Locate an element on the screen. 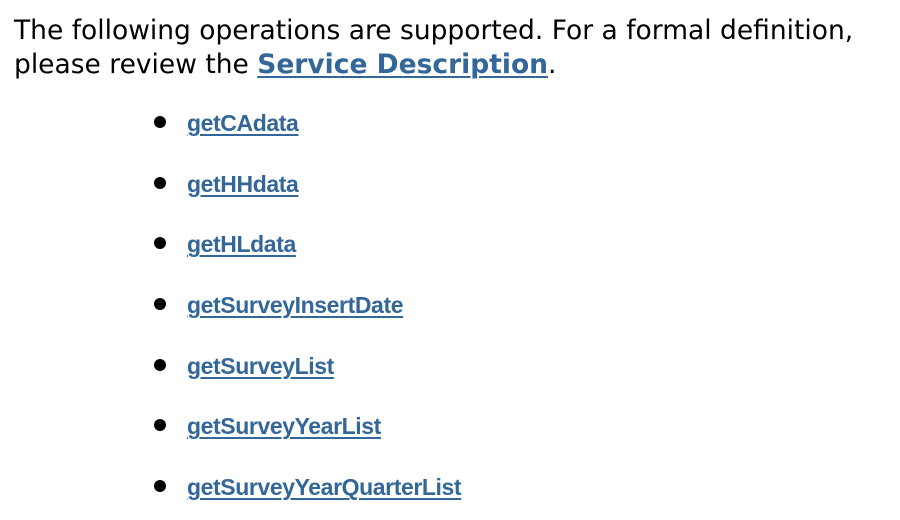 Image resolution: width=900 pixels, height=520 pixels. list-item: getSurveyYearQuarterList is located at coordinates (231, 494).